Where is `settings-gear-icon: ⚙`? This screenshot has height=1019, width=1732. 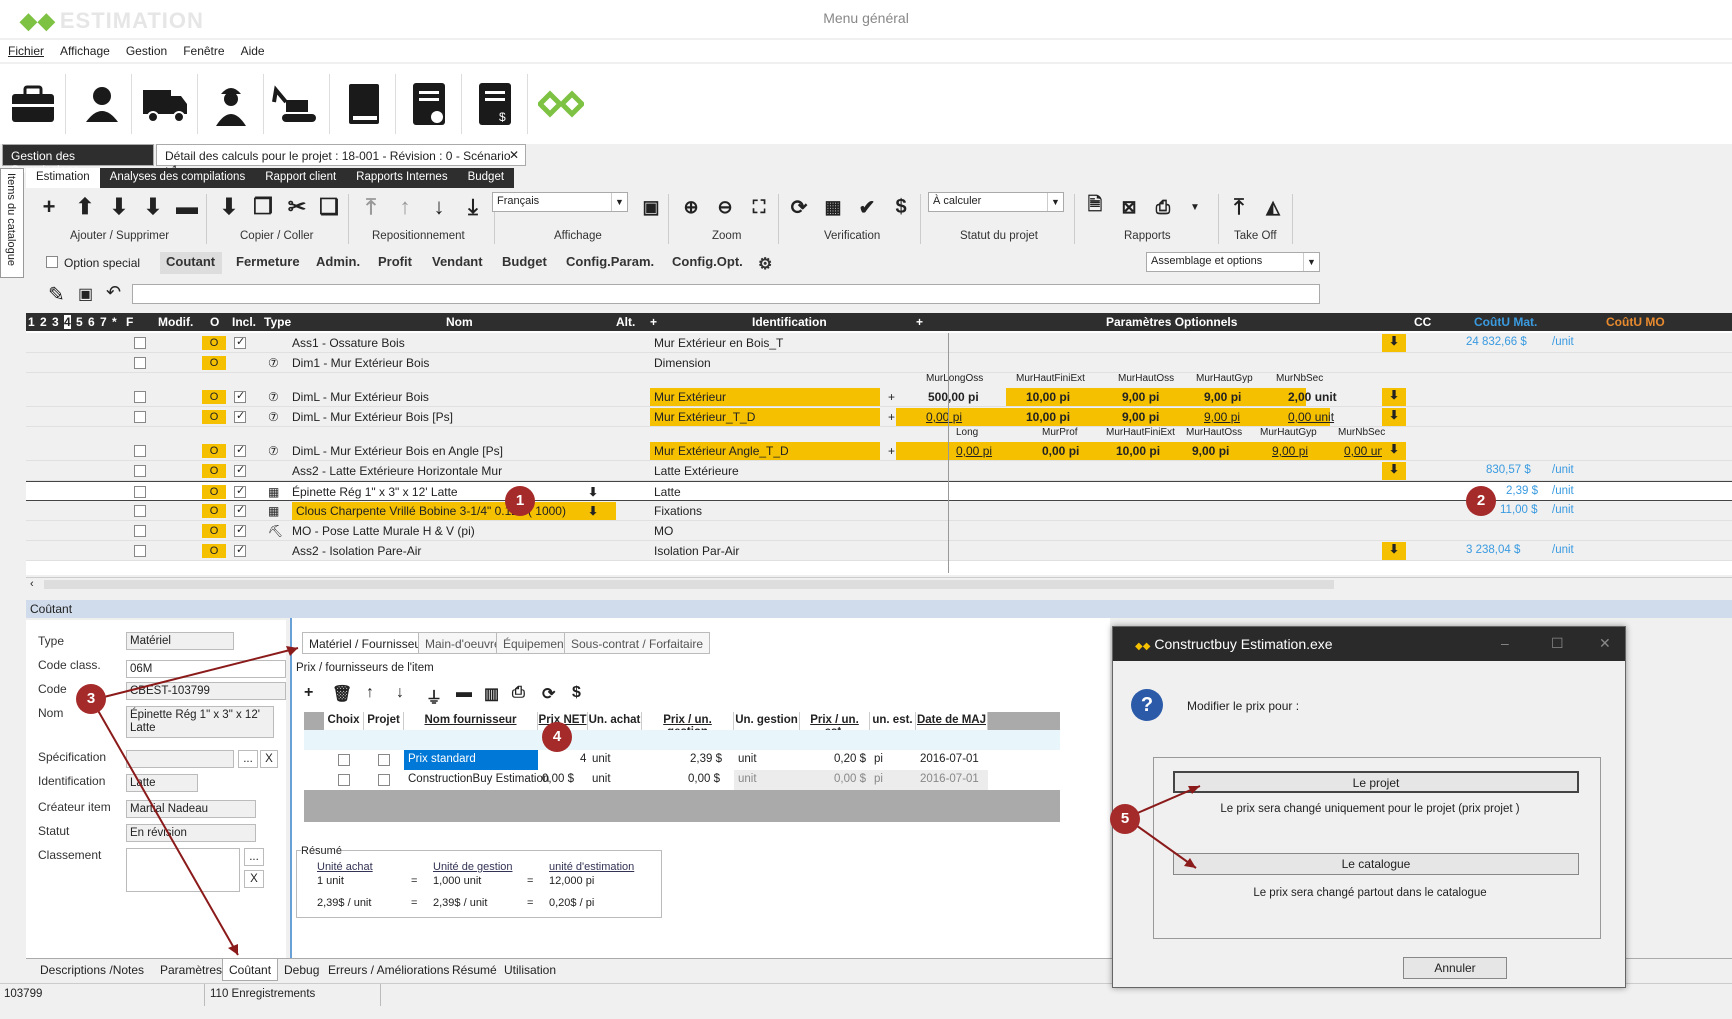
settings-gear-icon: ⚙ is located at coordinates (765, 264).